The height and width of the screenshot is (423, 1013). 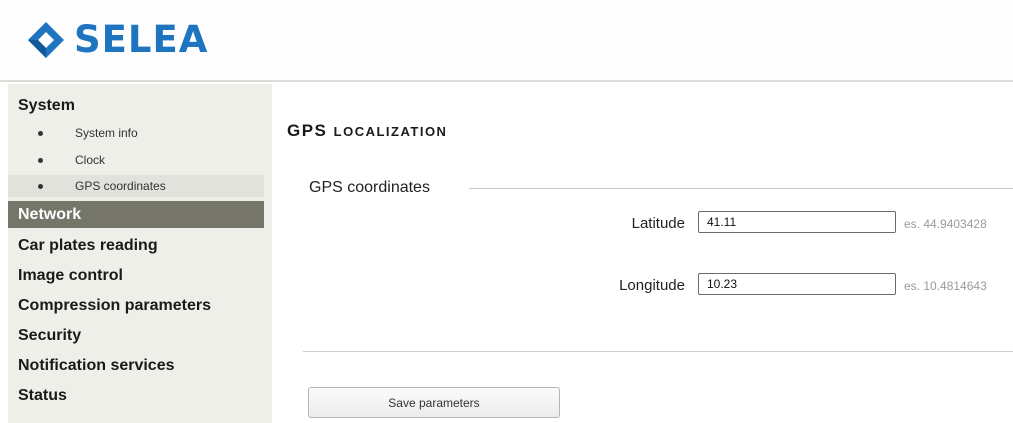 What do you see at coordinates (797, 284) in the screenshot?
I see `longitude-input` at bounding box center [797, 284].